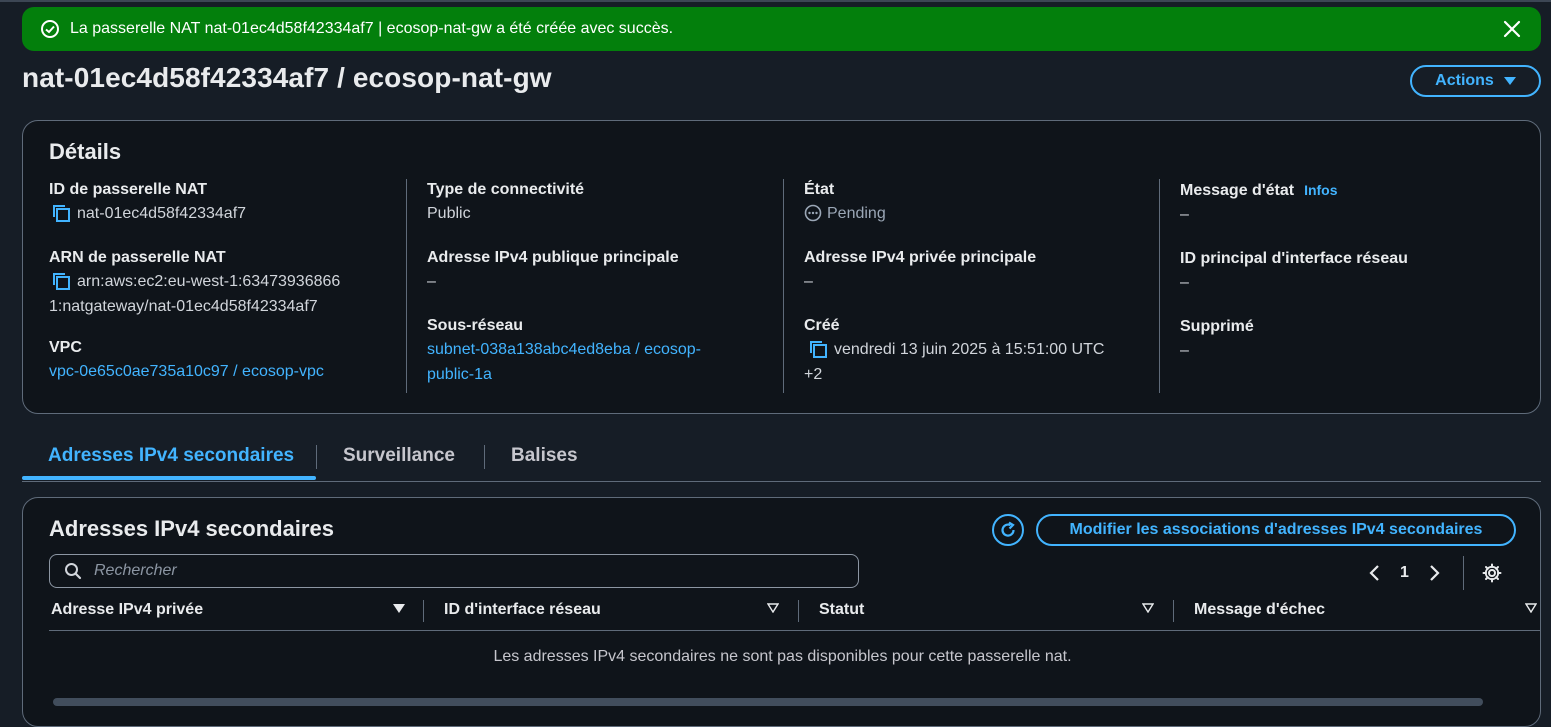  I want to click on secondary-ipv4-heading: Adresses IPv4 secondaires, so click(191, 528).